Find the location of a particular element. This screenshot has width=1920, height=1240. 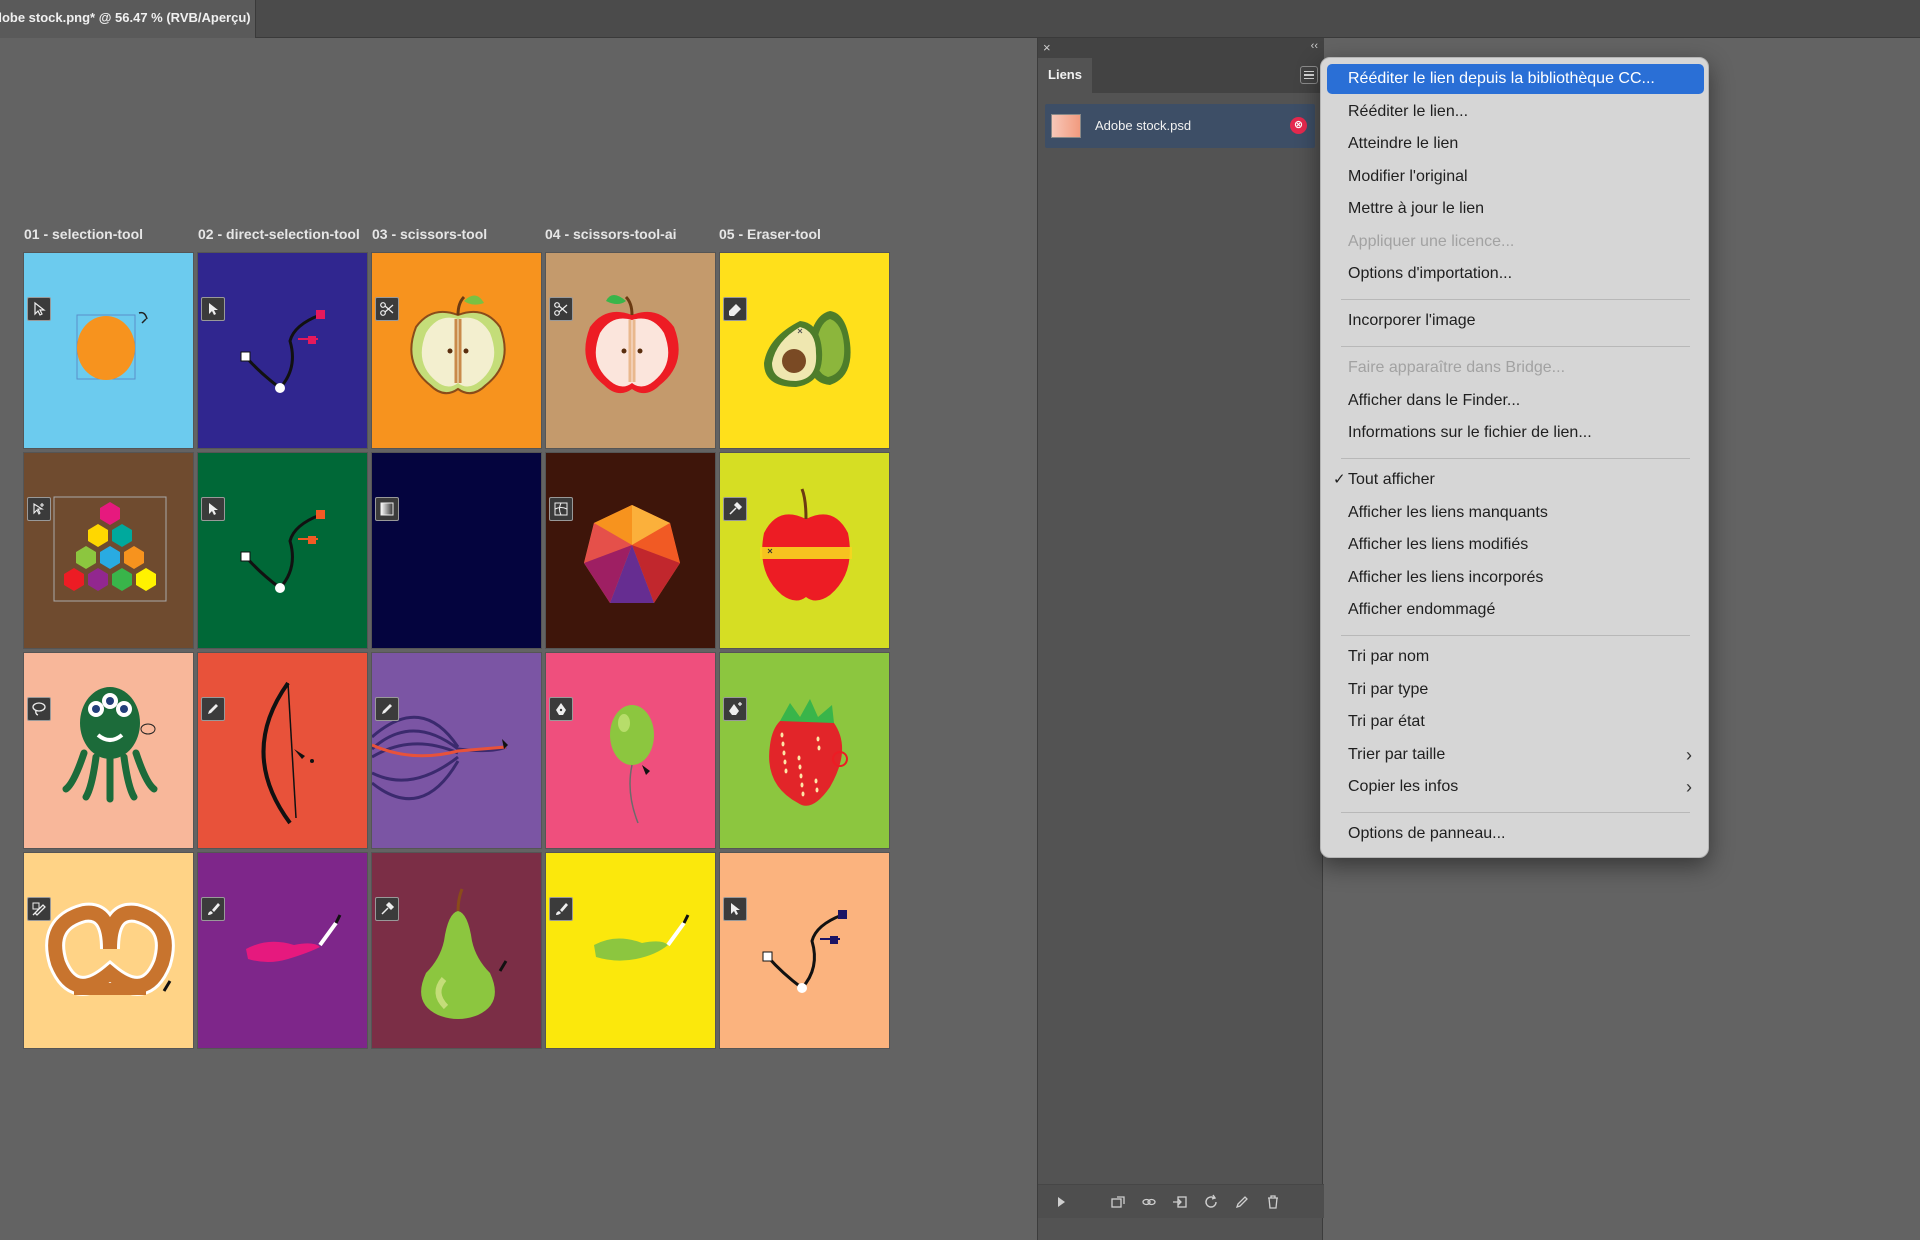

menu-item-label: Trier par taille is located at coordinates (1397, 754).